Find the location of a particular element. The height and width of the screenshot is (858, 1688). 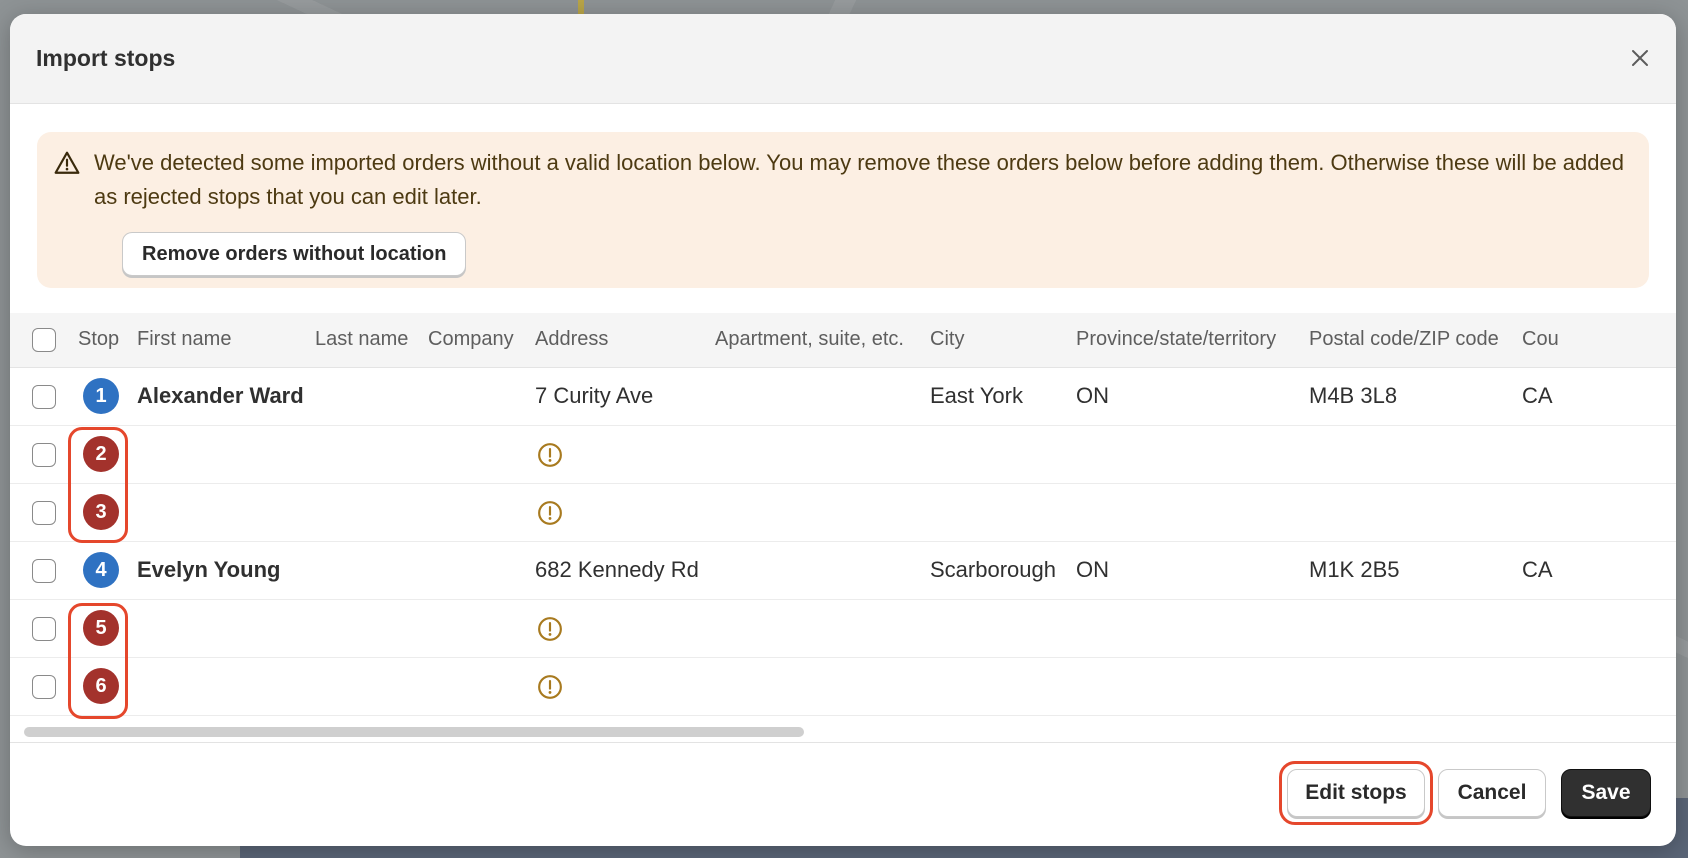

warning-triangle-icon is located at coordinates (67, 162).